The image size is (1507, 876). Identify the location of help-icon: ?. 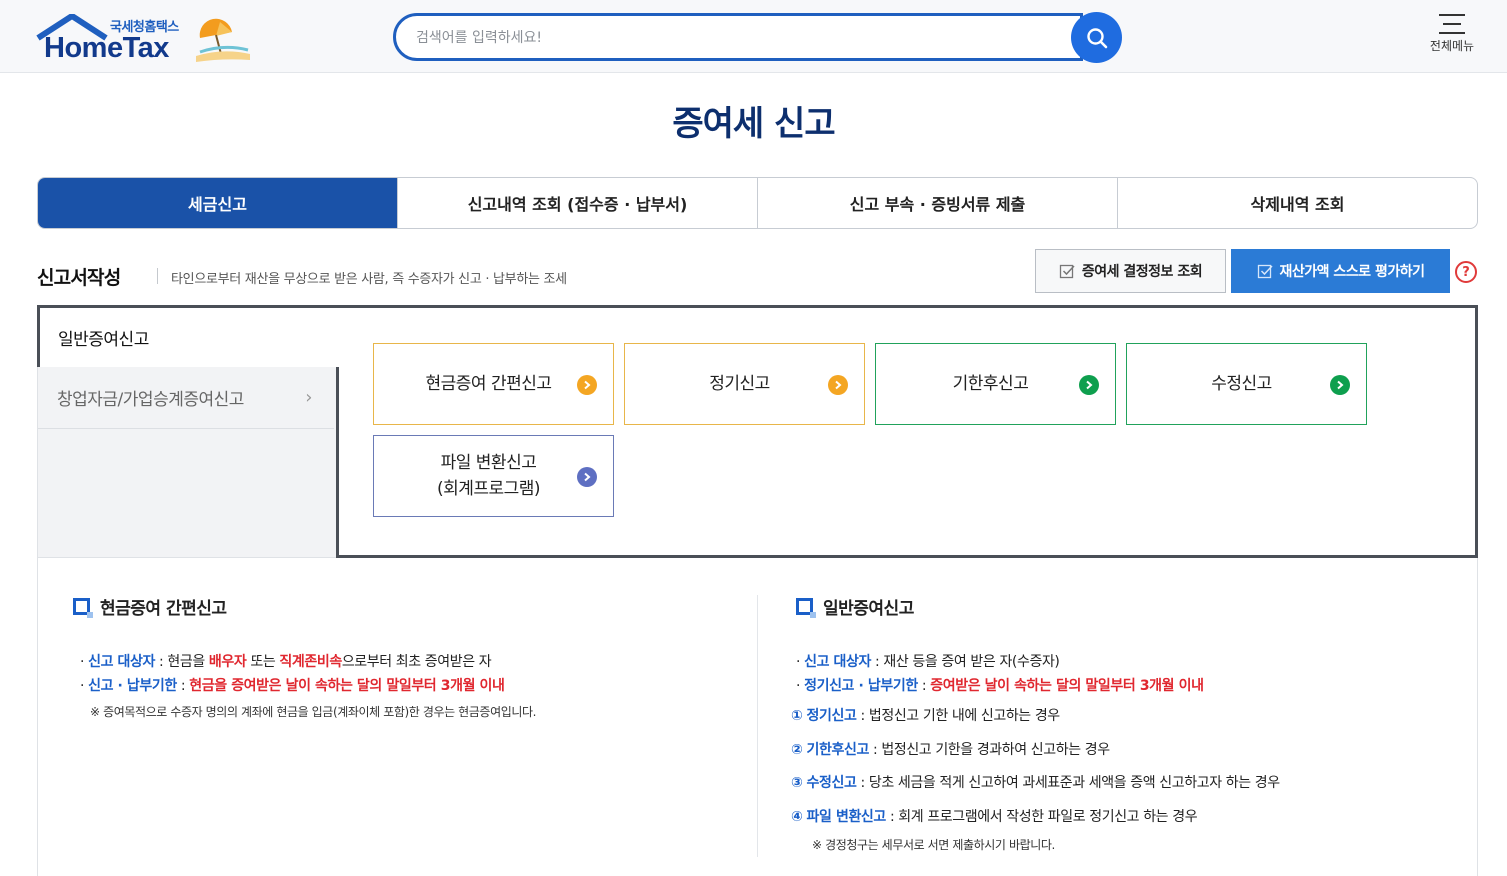
(1466, 272).